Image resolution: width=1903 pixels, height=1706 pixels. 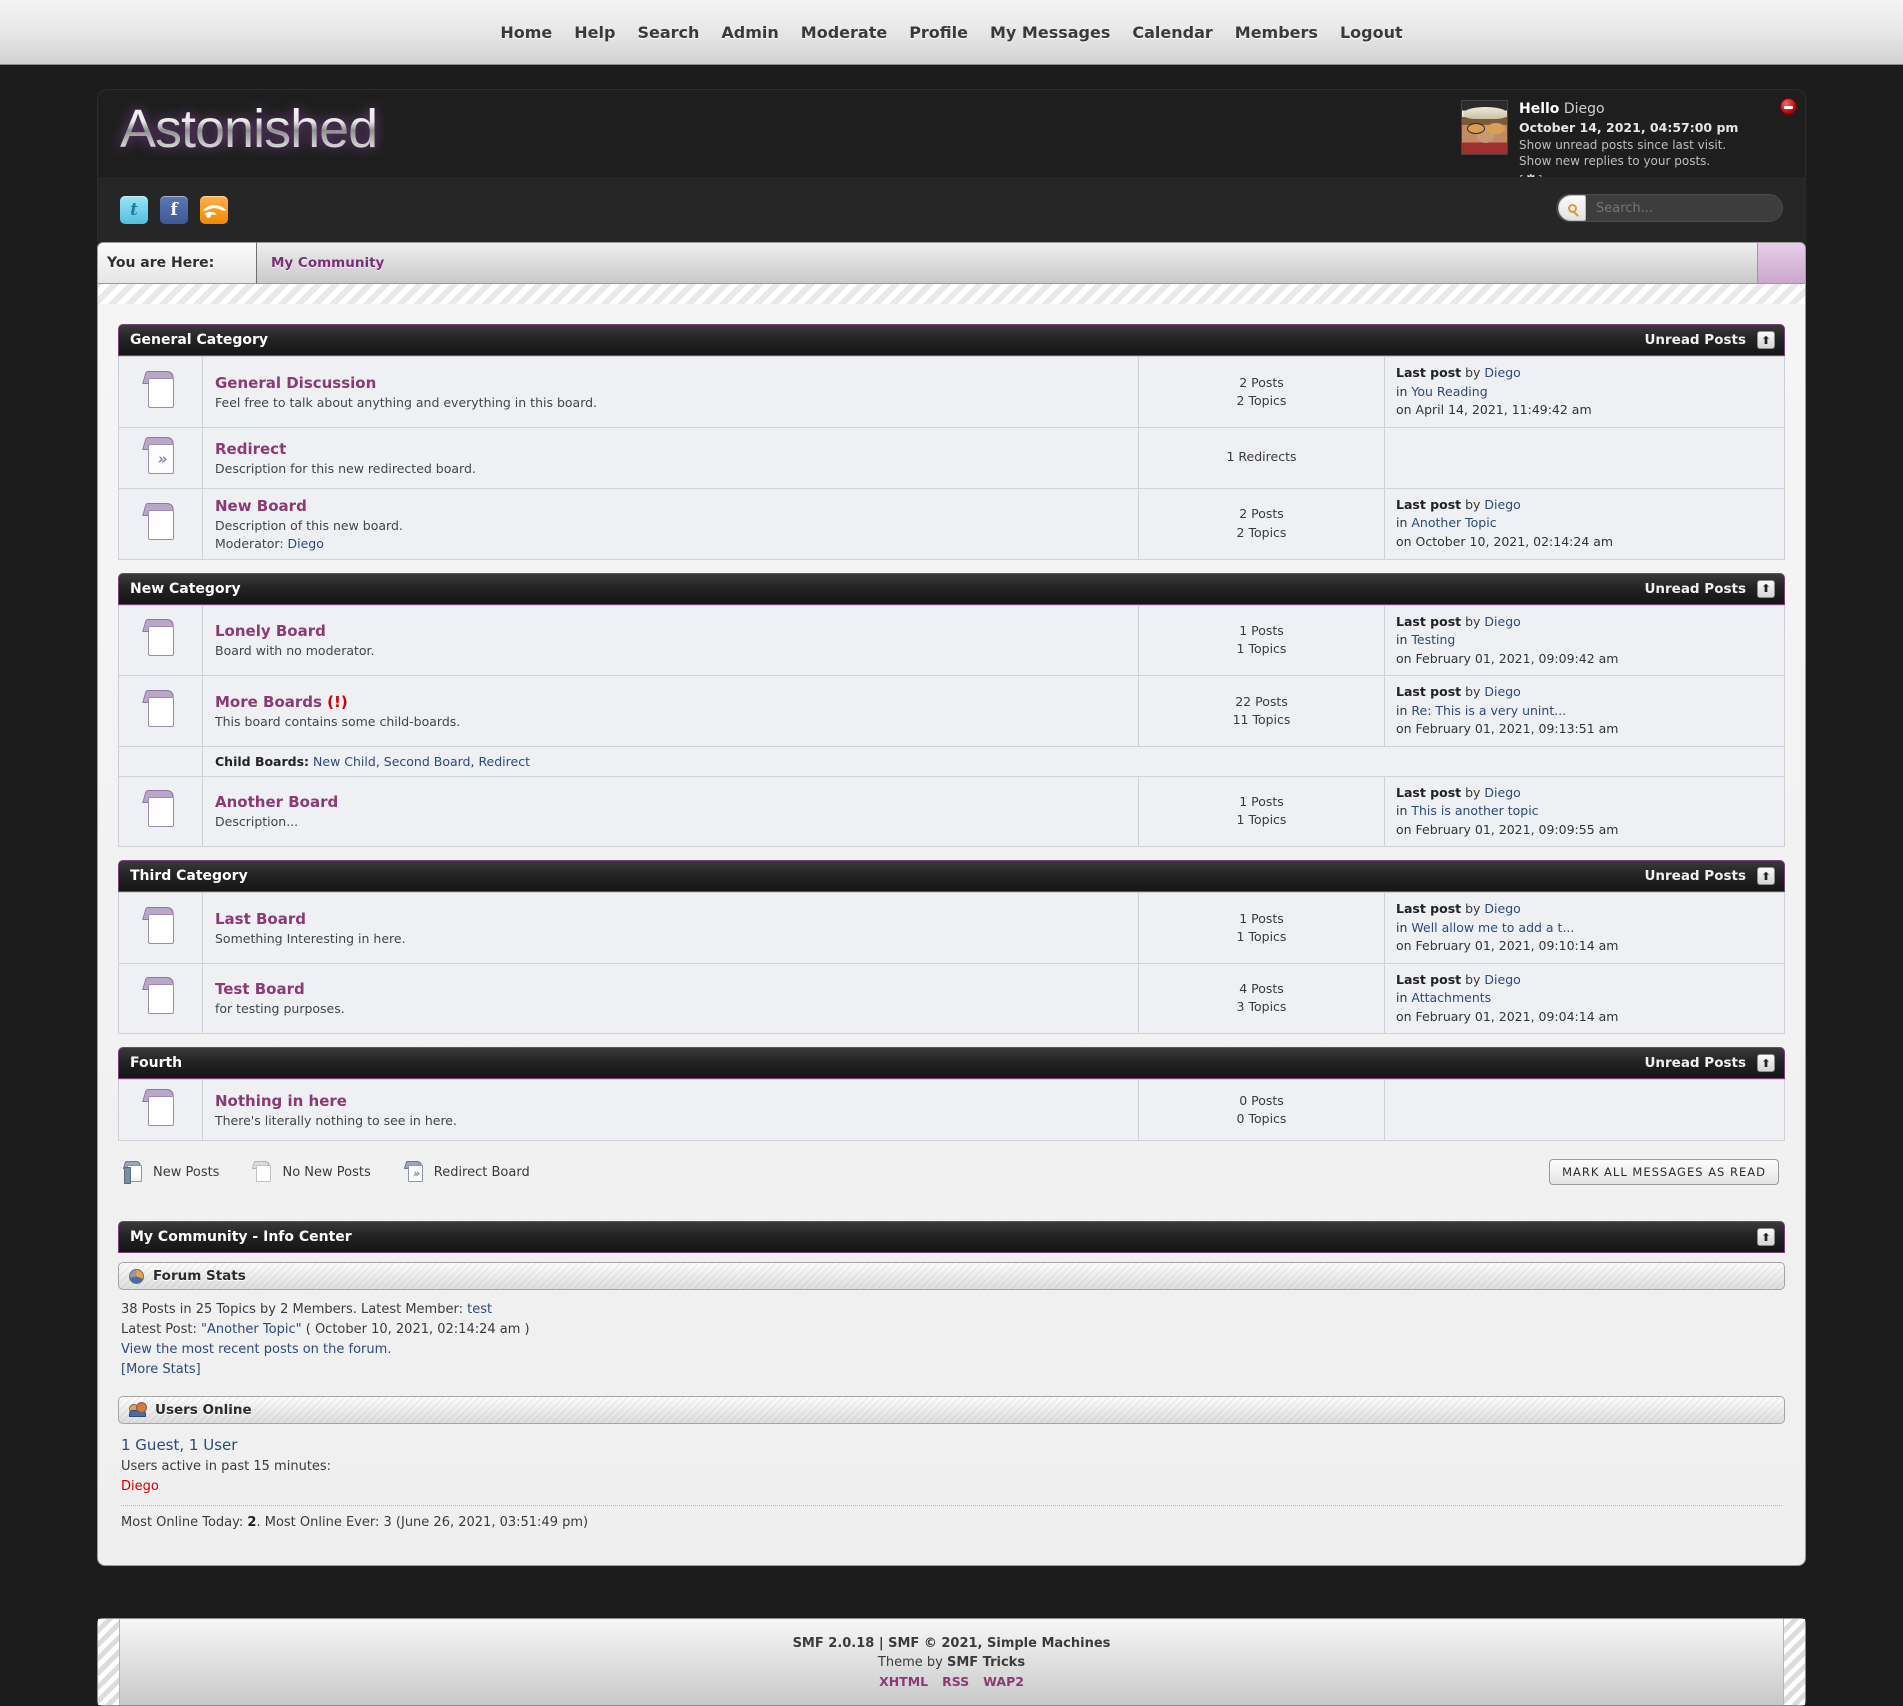 I want to click on legend-new-posts-label: New Posts, so click(x=186, y=1172).